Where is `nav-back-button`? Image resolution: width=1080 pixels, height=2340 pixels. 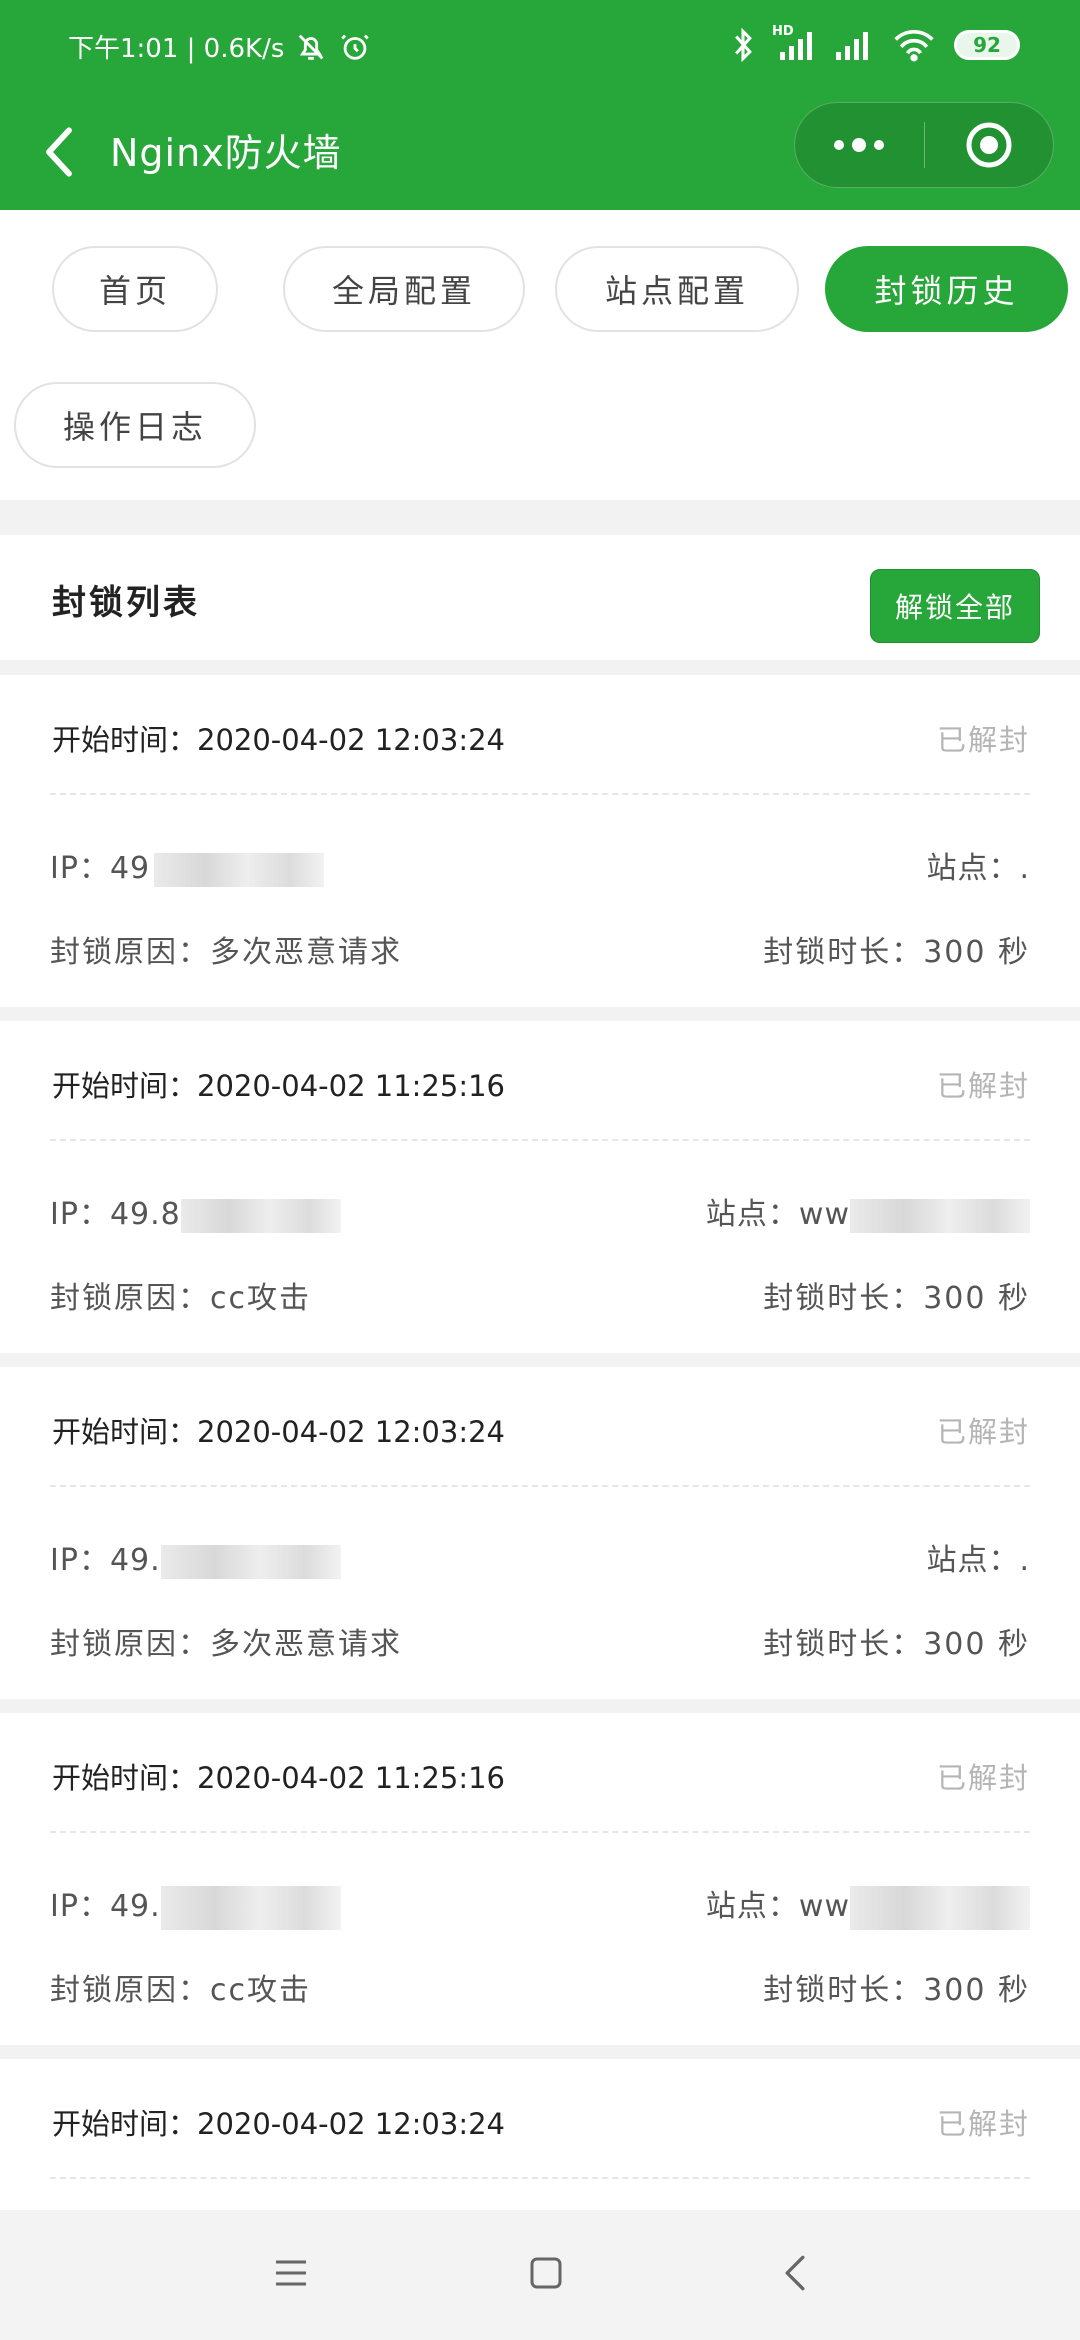 nav-back-button is located at coordinates (795, 2275).